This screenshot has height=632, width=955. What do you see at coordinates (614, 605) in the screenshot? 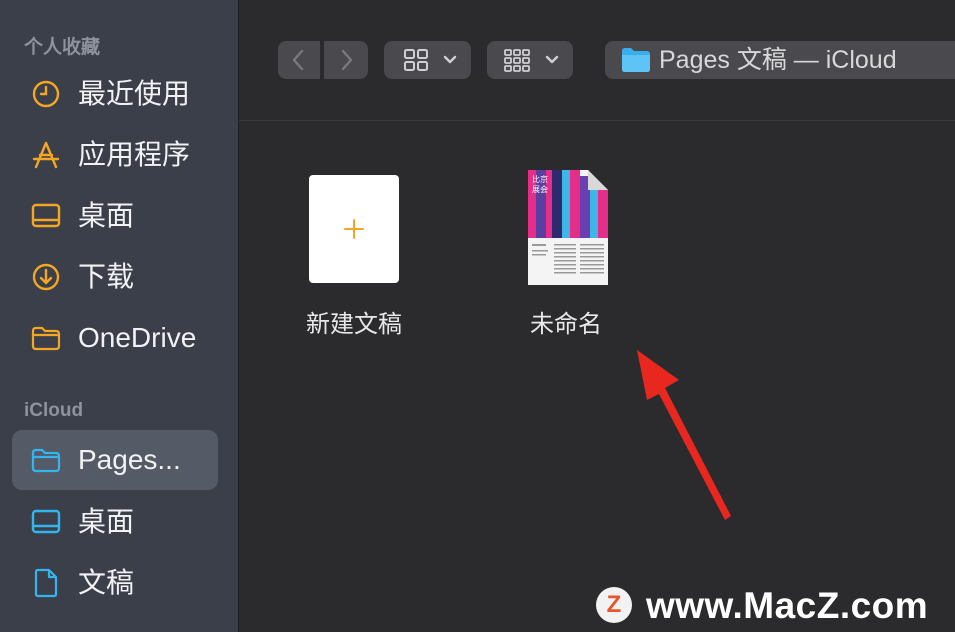
I see `watermark-logo: Z` at bounding box center [614, 605].